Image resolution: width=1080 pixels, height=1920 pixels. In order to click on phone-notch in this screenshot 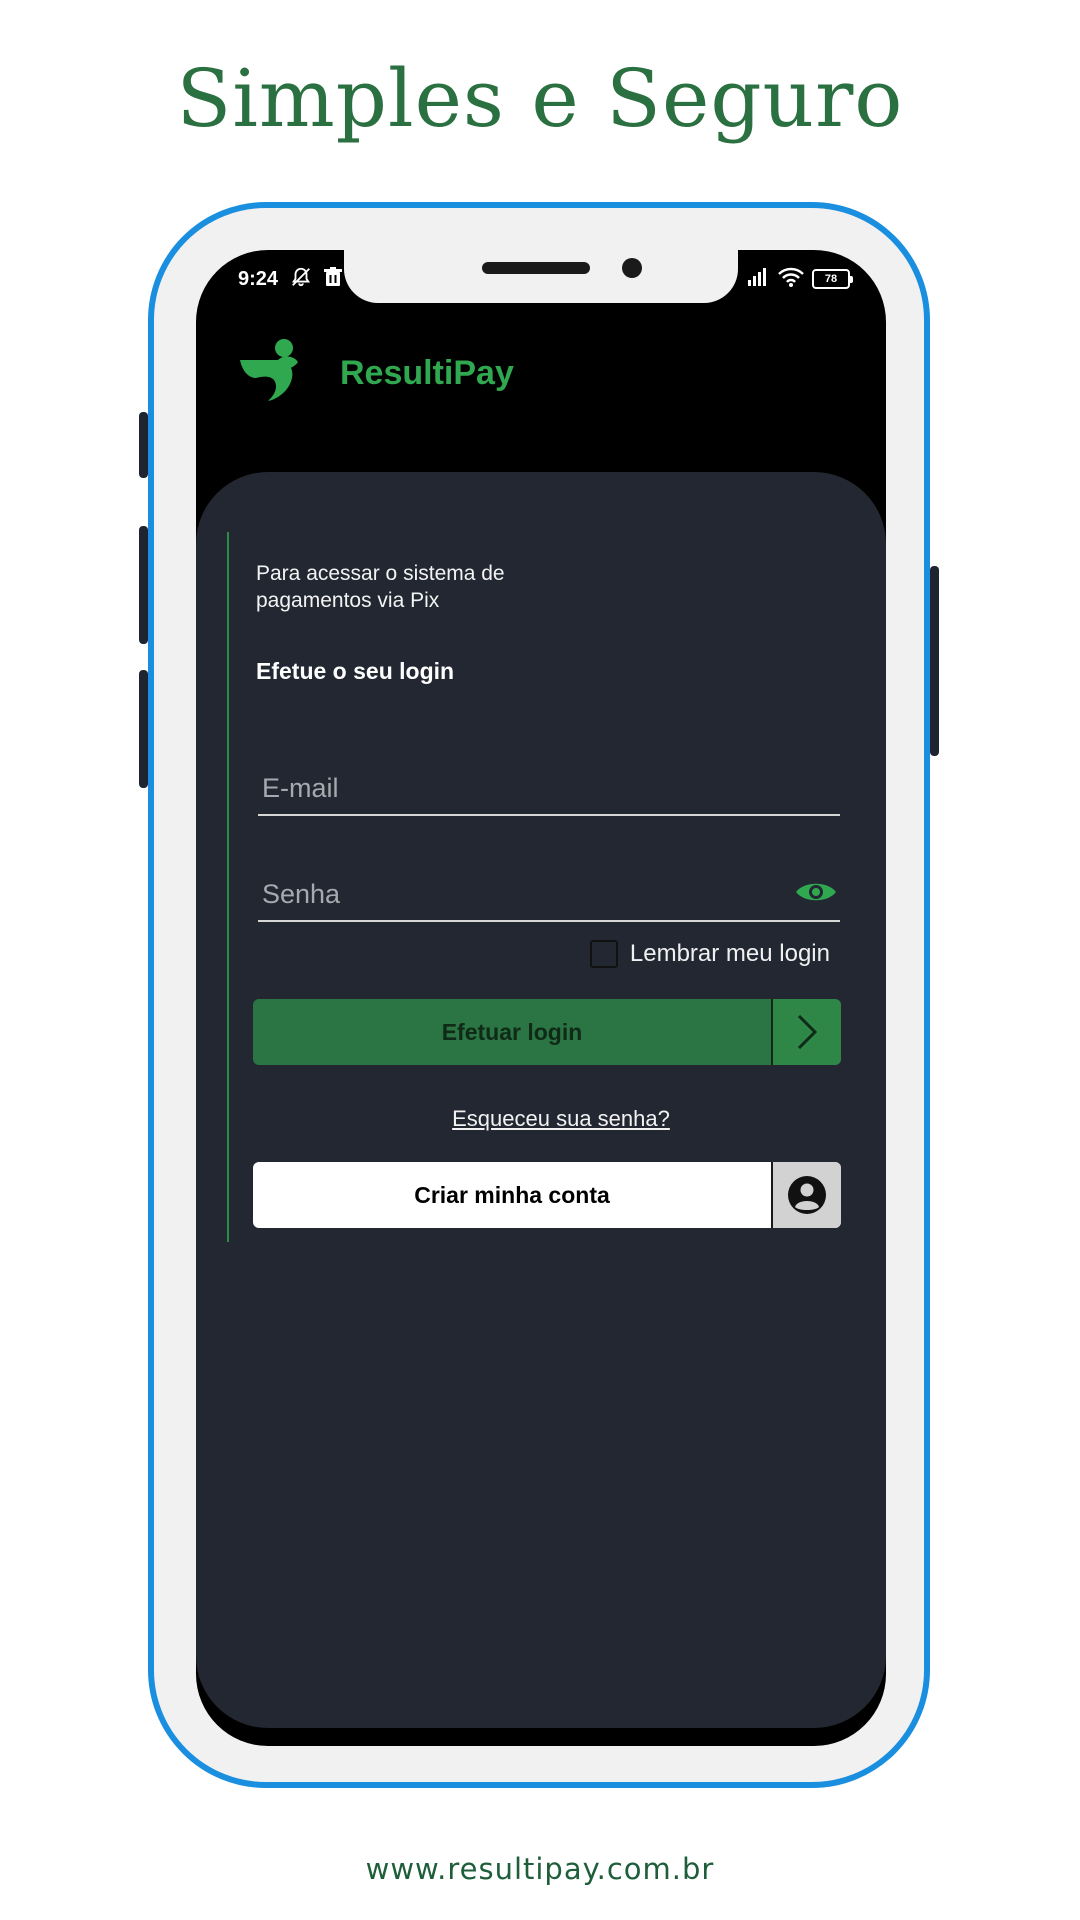, I will do `click(541, 276)`.